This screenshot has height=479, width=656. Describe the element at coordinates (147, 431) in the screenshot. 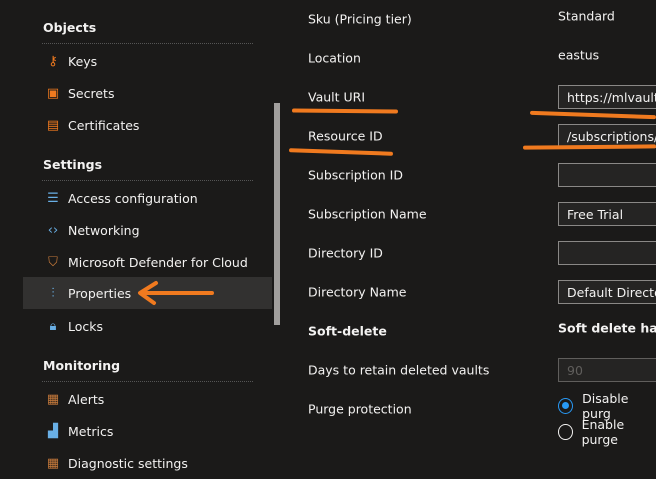

I see `sidebar-item-metrics: ▟ Metrics` at that location.